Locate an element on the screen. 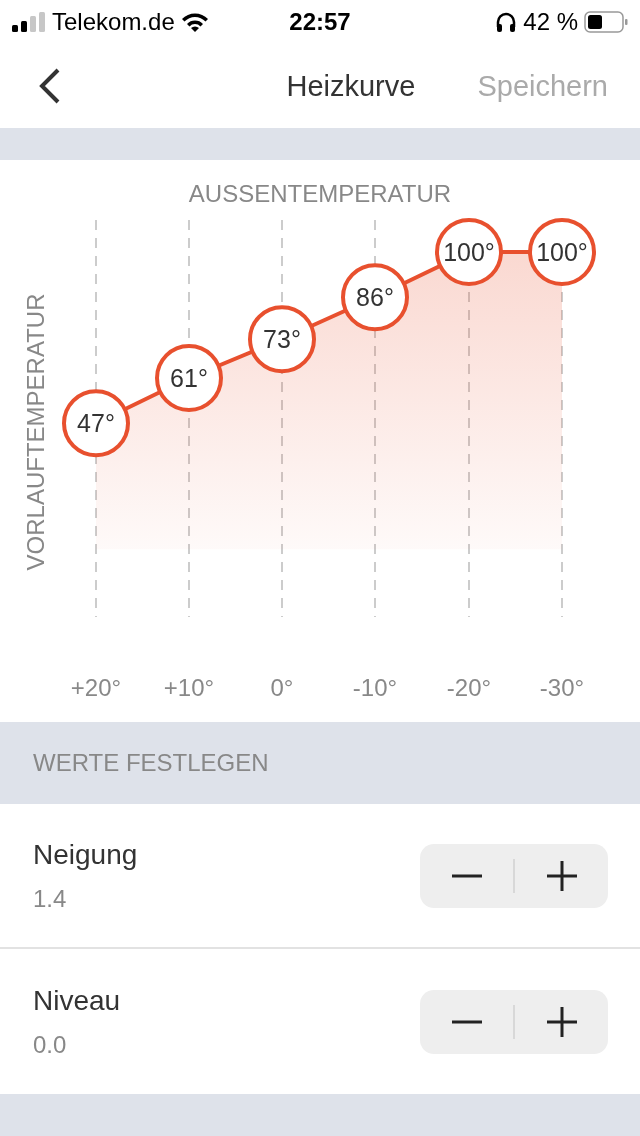 The image size is (640, 1136). axis-tick-label: 0° is located at coordinates (282, 687).